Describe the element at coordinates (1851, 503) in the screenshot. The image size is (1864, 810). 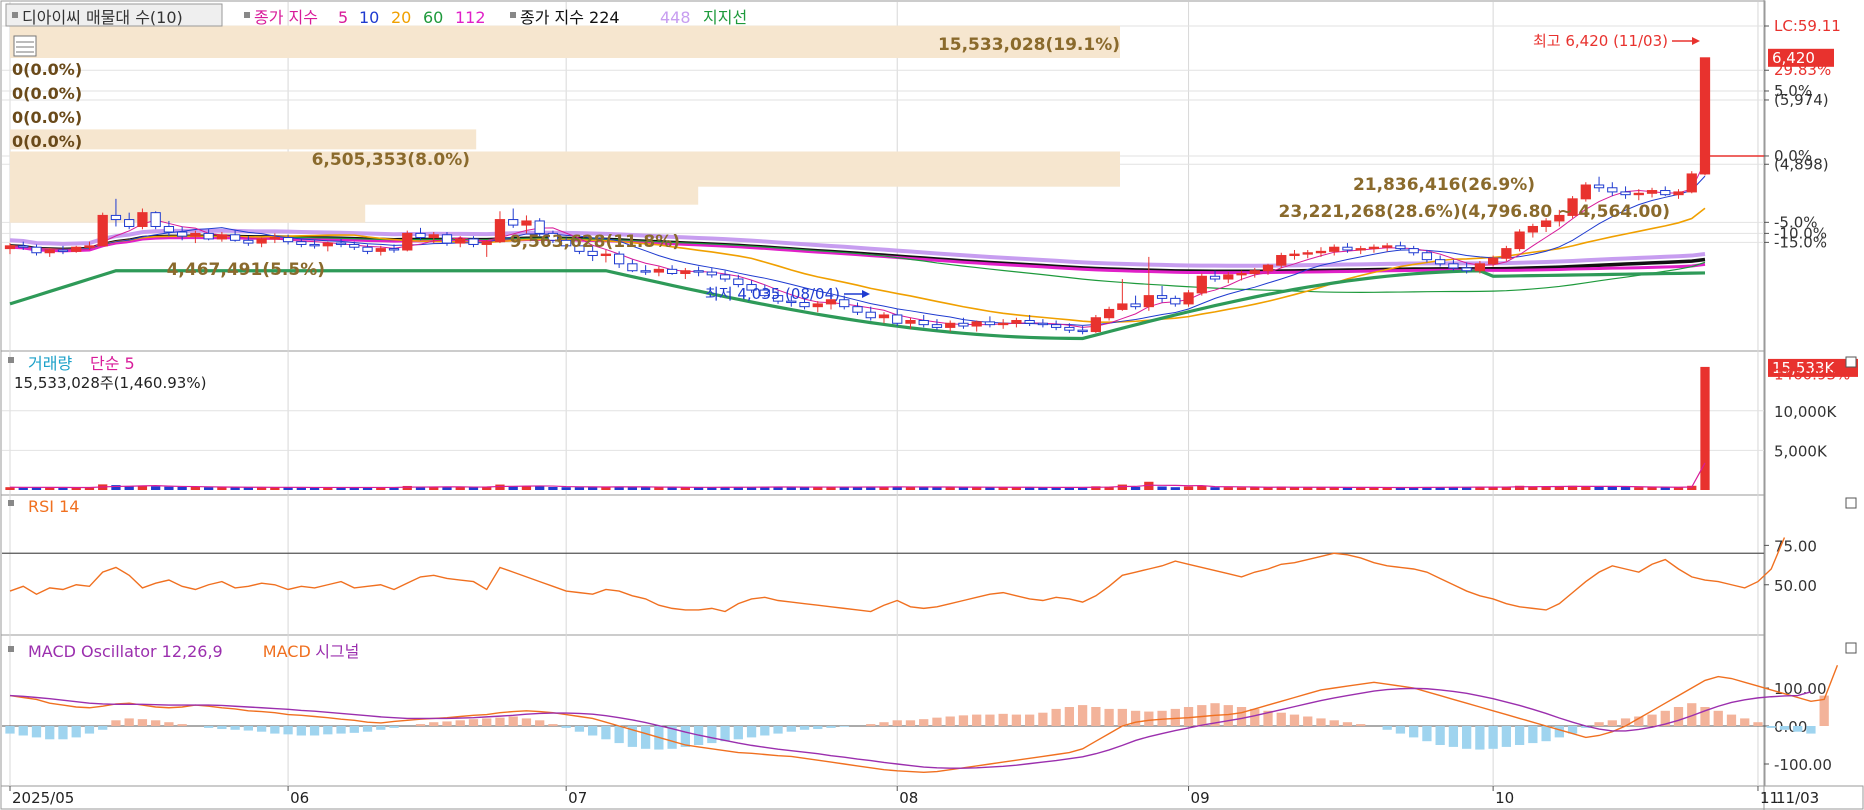
I see `close-icon` at that location.